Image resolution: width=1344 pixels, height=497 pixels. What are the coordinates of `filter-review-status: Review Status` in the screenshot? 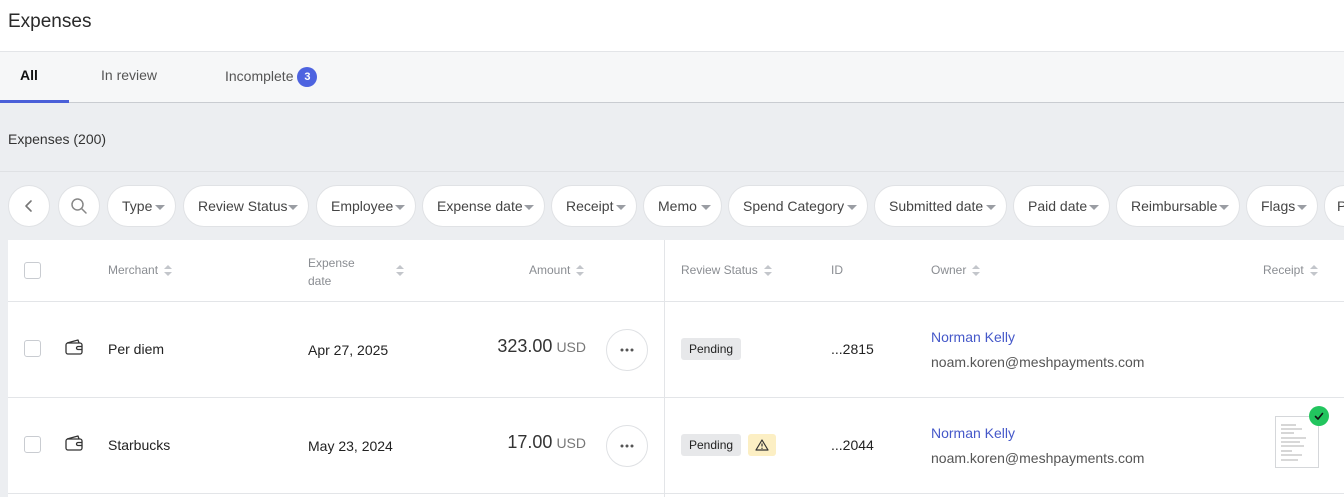 It's located at (246, 206).